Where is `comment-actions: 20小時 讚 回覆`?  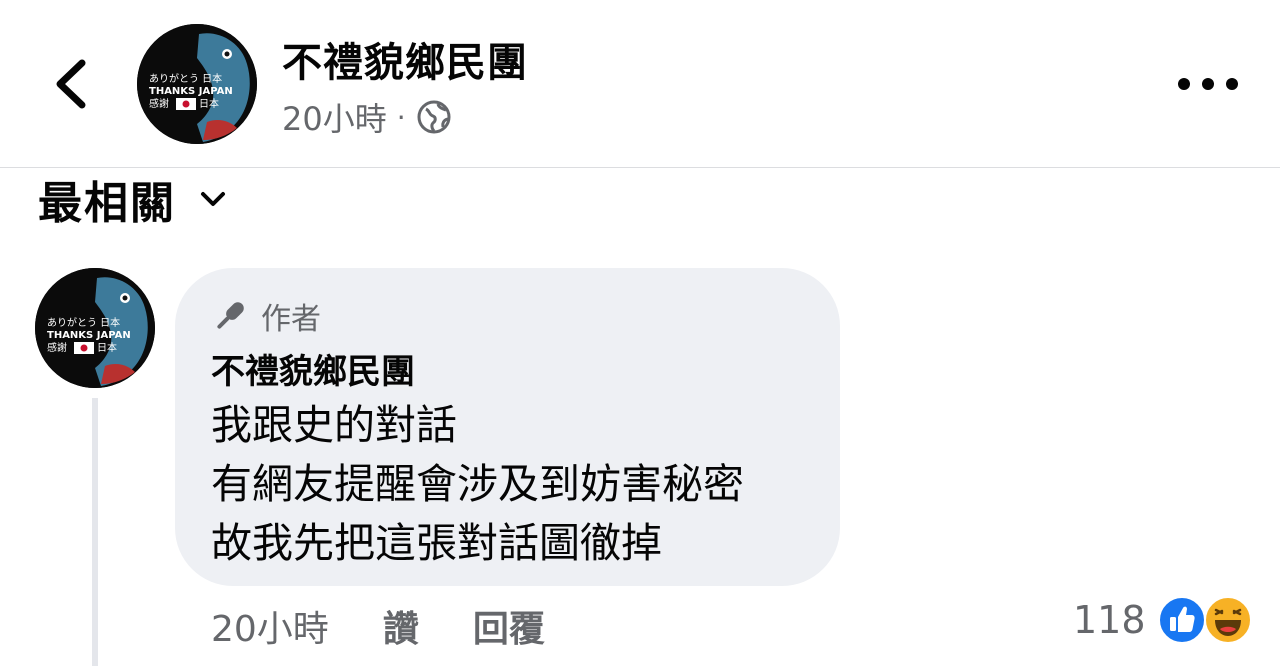 comment-actions: 20小時 讚 回覆 is located at coordinates (405, 626).